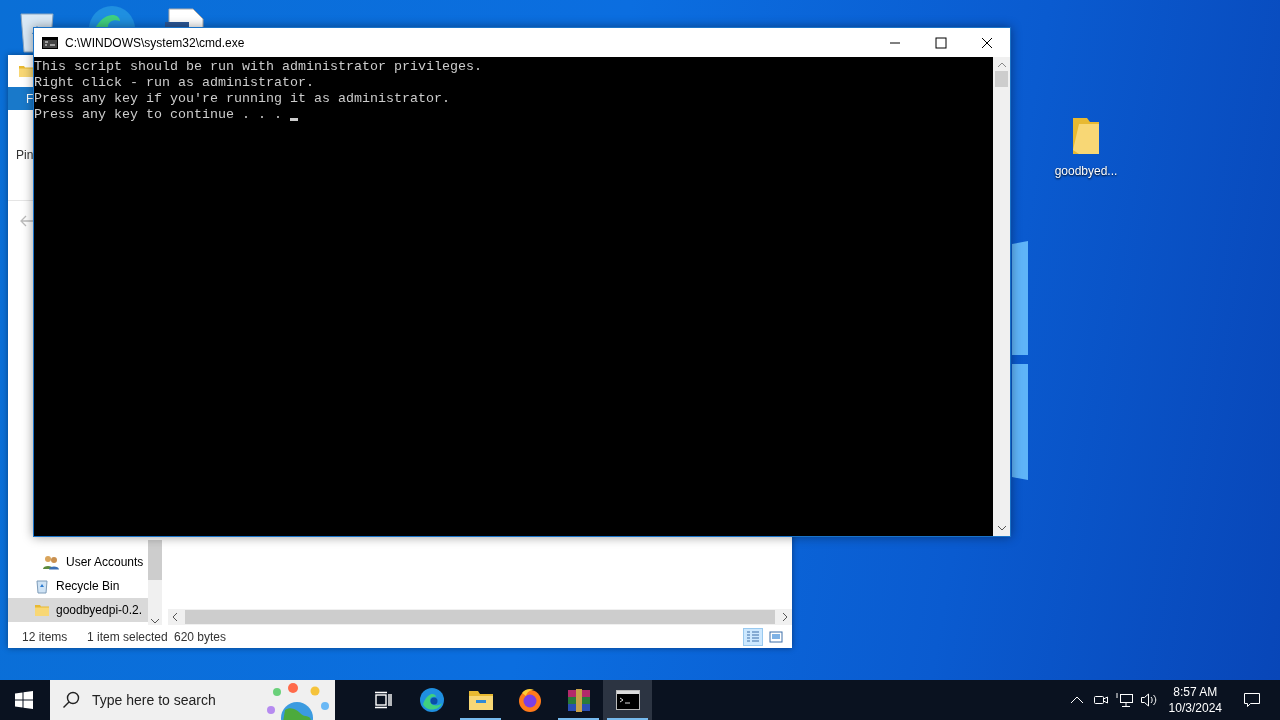  What do you see at coordinates (201, 636) in the screenshot?
I see `file-size: 620 bytes` at bounding box center [201, 636].